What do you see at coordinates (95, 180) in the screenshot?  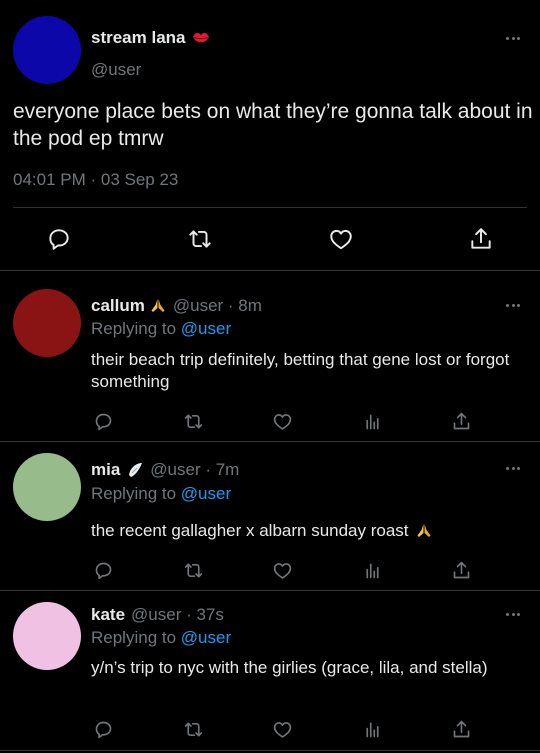 I see `tweet-timestamp: 04:01 PM · 03 Sep 23` at bounding box center [95, 180].